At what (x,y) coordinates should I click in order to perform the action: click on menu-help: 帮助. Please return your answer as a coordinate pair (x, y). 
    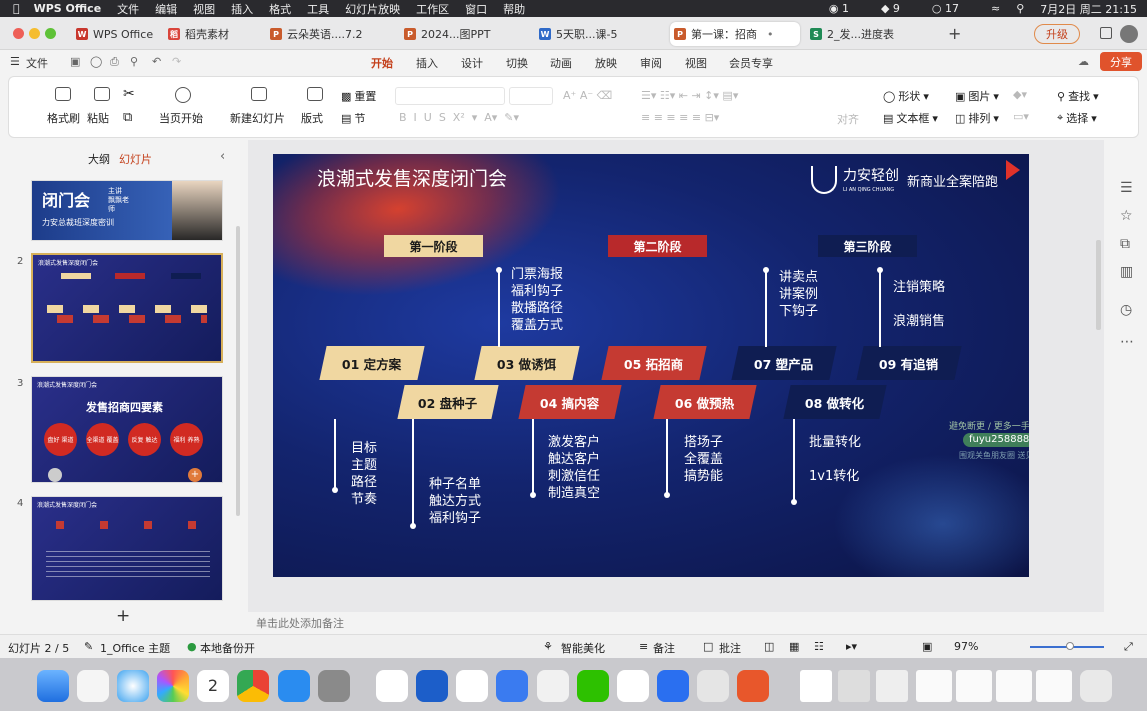
    Looking at the image, I should click on (514, 9).